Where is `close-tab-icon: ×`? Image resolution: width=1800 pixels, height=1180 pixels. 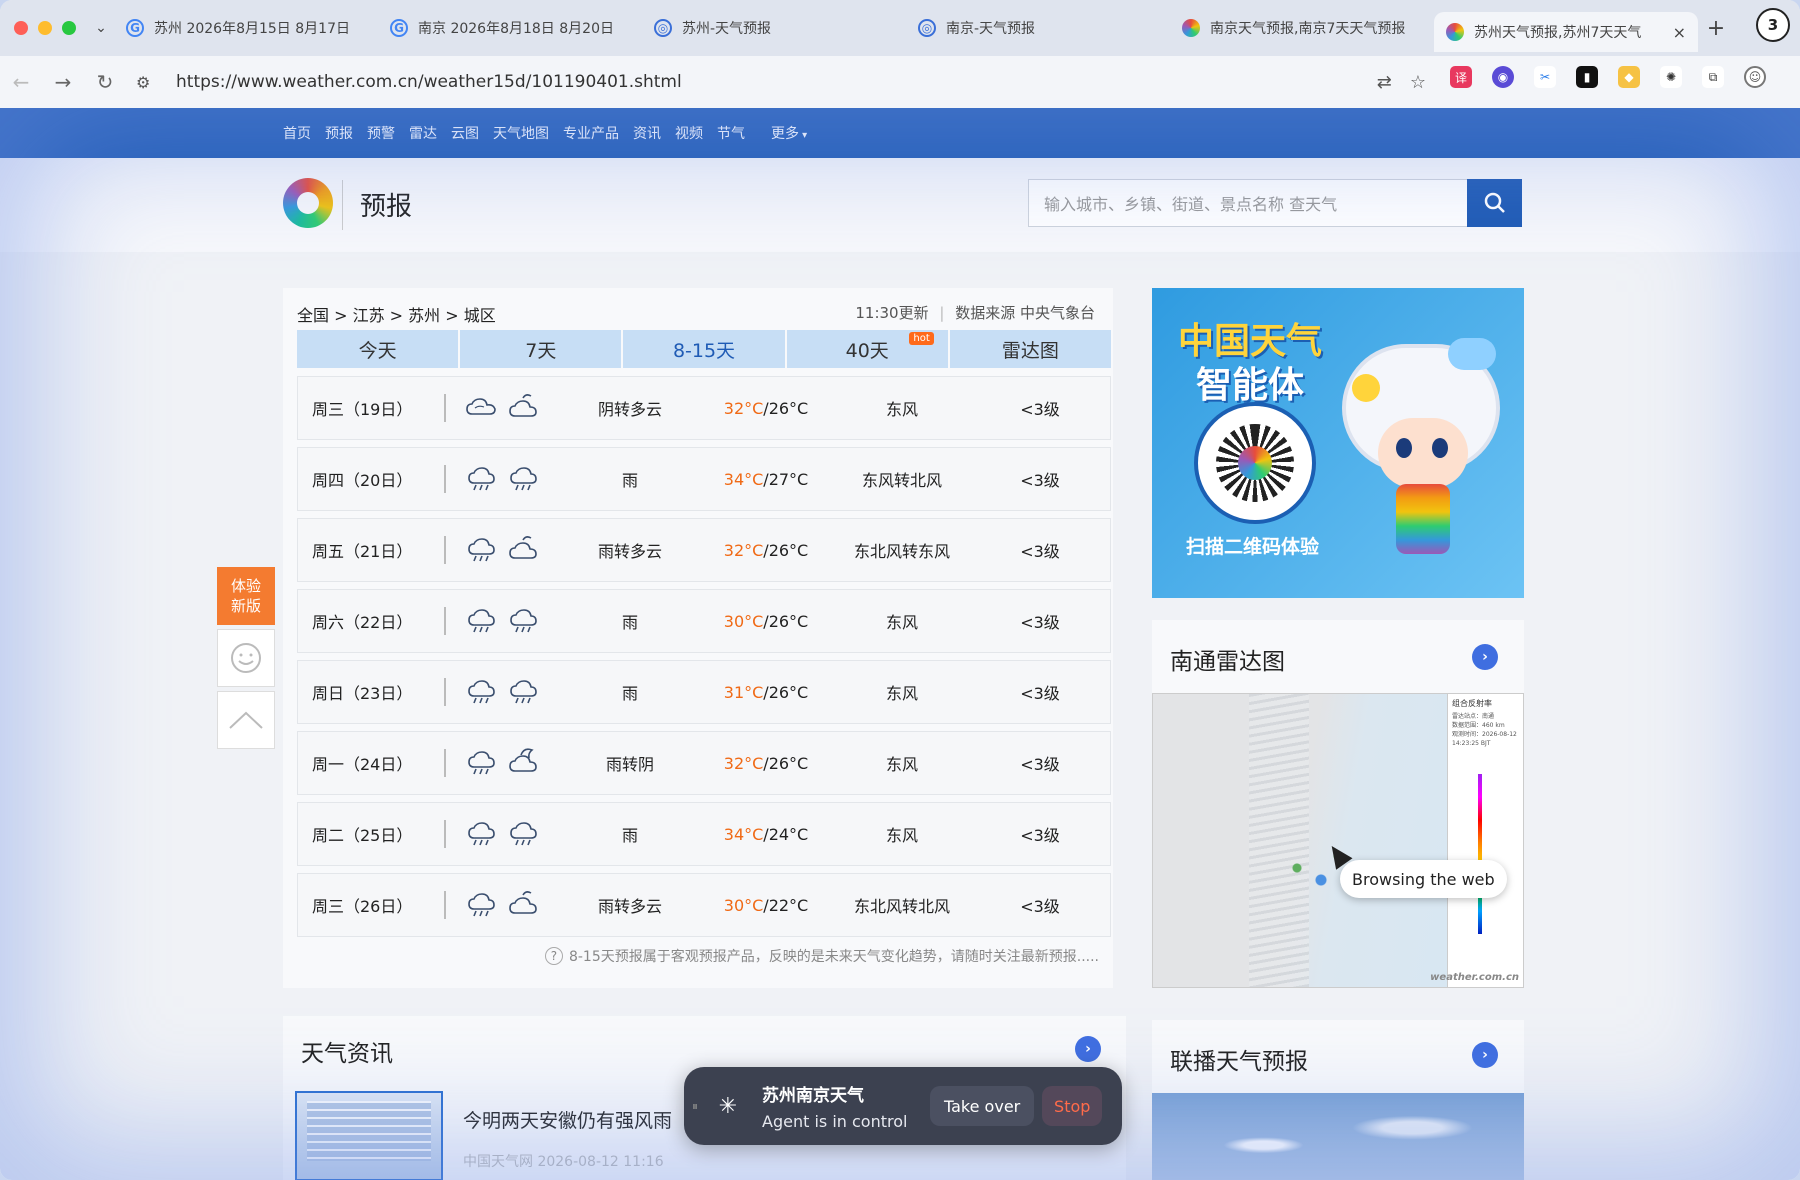
close-tab-icon: × is located at coordinates (1679, 32).